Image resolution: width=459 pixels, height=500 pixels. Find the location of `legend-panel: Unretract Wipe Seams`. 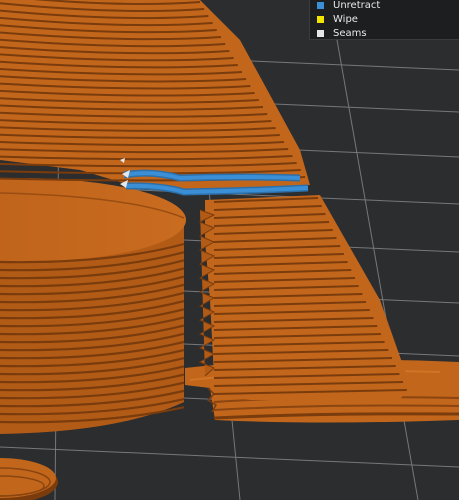

legend-panel: Unretract Wipe Seams is located at coordinates (384, 20).